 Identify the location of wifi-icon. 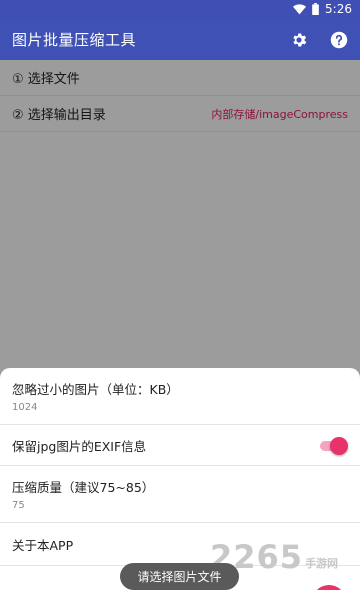
(300, 9).